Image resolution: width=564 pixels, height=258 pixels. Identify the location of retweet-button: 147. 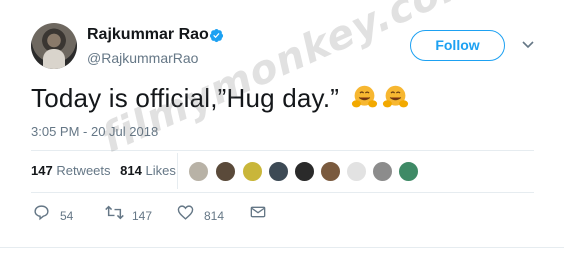
(135, 214).